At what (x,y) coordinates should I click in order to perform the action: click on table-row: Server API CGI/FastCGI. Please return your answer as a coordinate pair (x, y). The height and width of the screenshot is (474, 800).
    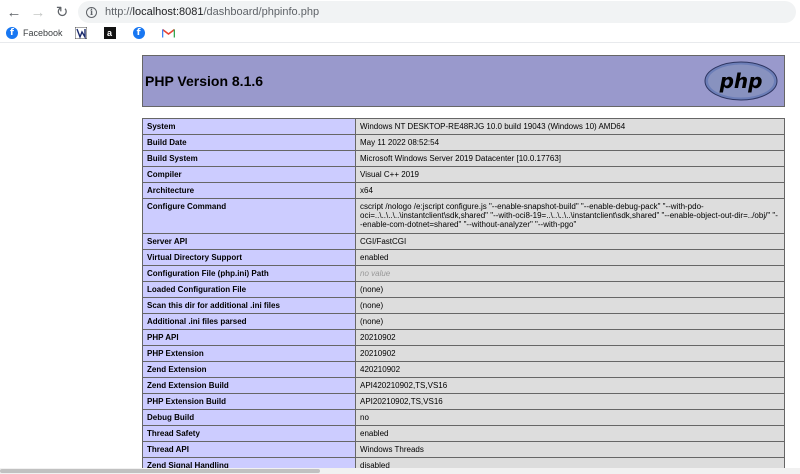
    Looking at the image, I should click on (463, 241).